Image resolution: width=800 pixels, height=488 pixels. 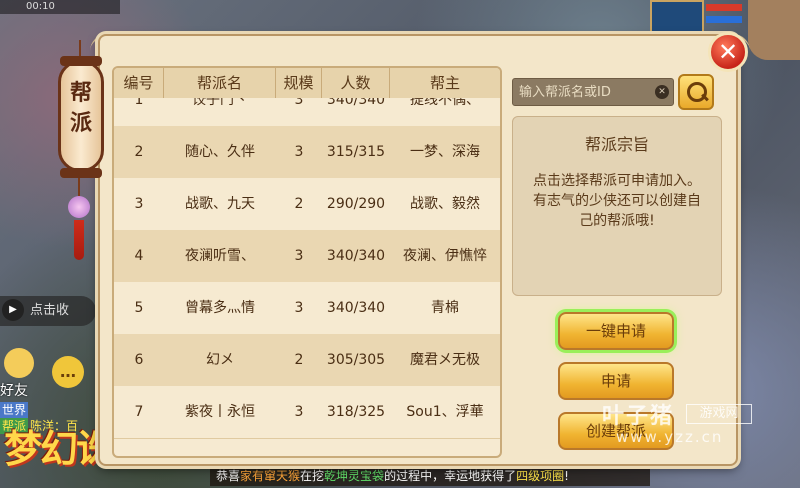 I want to click on chat-channel-tag: 世界, so click(x=14, y=410).